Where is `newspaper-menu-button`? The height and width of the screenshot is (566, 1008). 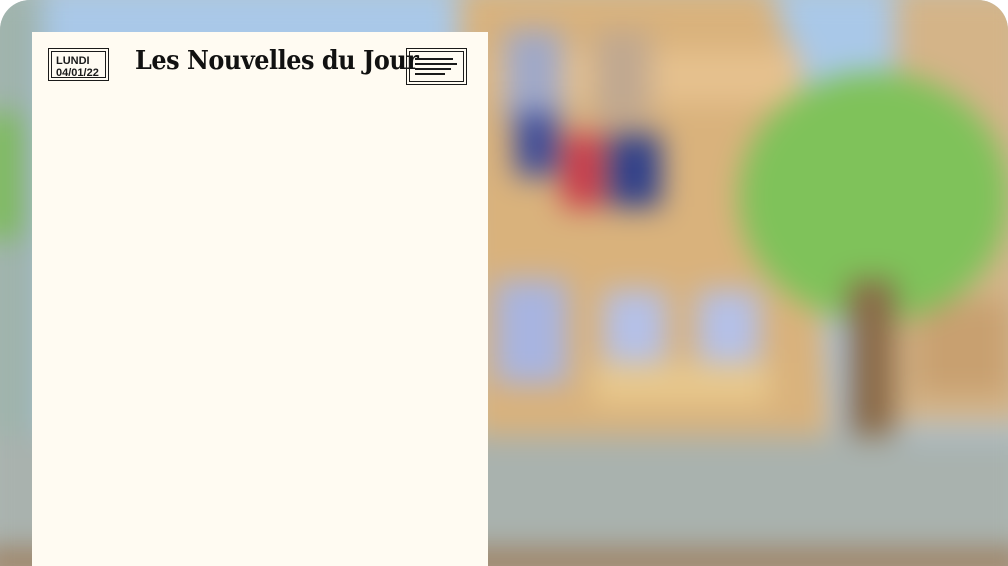
newspaper-menu-button is located at coordinates (436, 66).